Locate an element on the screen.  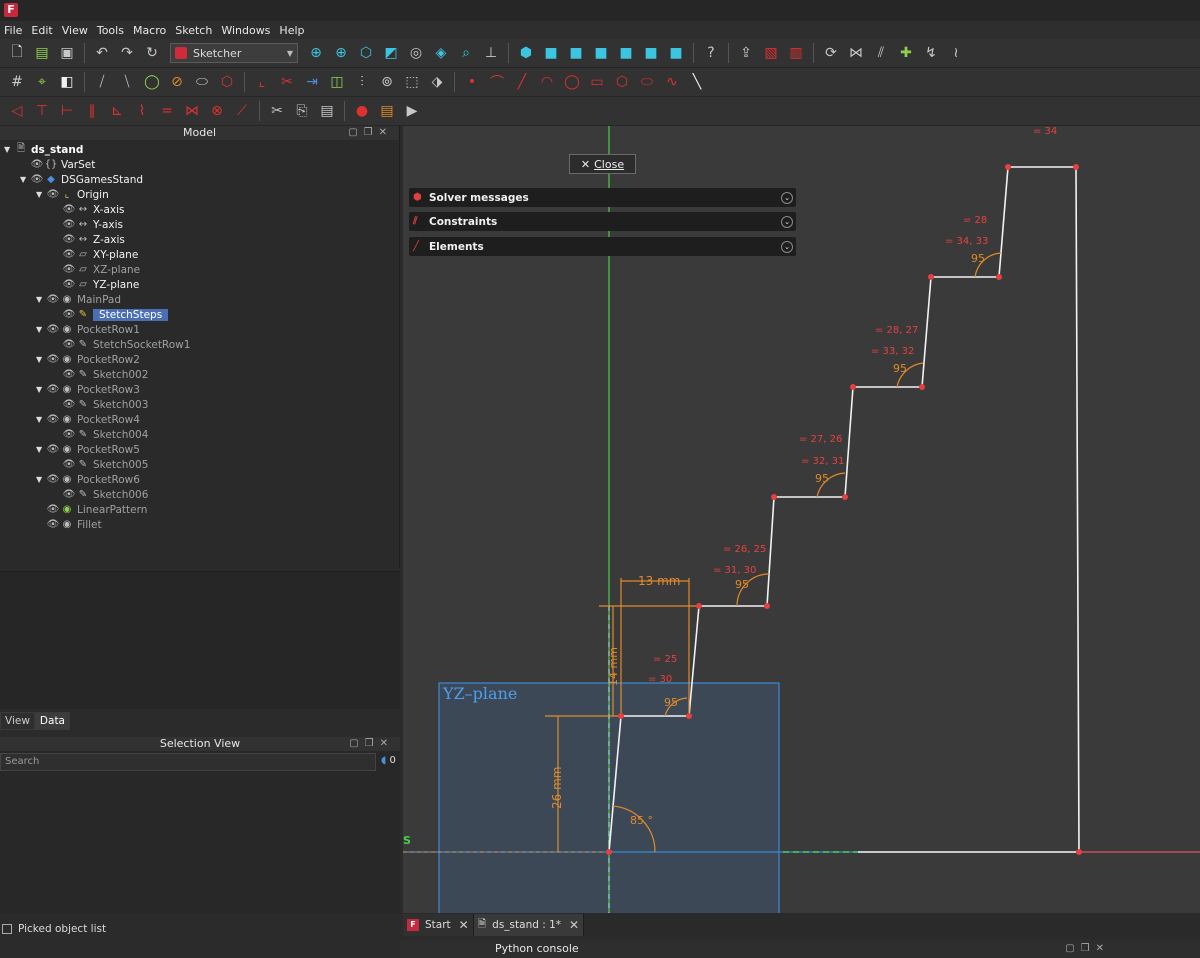
snap-icon: ⌖ is located at coordinates (42, 82).